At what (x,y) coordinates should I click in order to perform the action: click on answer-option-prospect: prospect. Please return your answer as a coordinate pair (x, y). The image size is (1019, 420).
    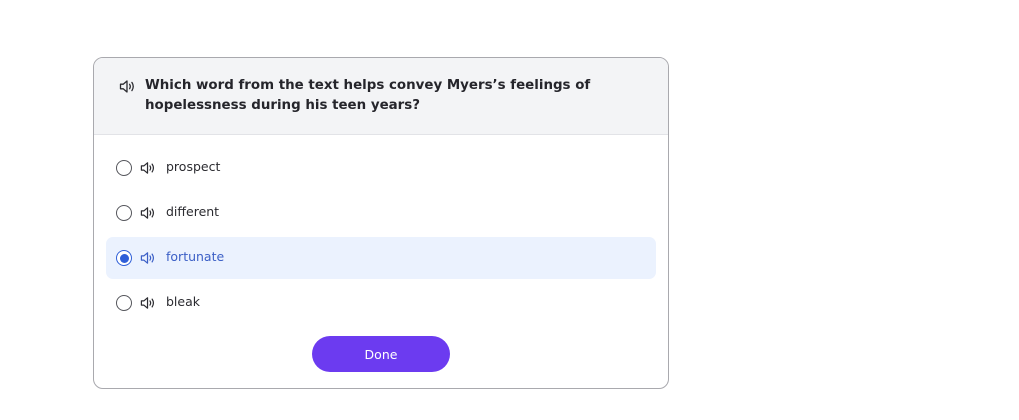
    Looking at the image, I should click on (381, 168).